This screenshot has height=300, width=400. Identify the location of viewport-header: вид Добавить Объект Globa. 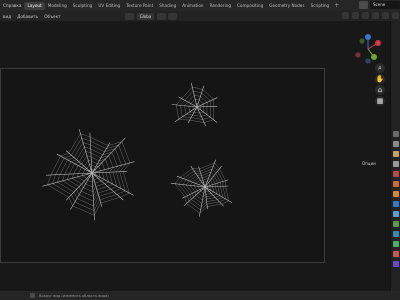
(200, 16).